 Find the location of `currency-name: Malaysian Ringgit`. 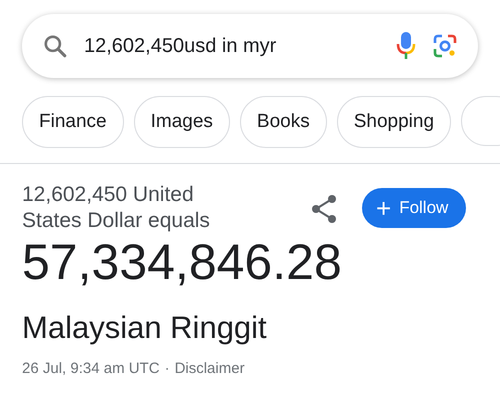

currency-name: Malaysian Ringgit is located at coordinates (145, 328).